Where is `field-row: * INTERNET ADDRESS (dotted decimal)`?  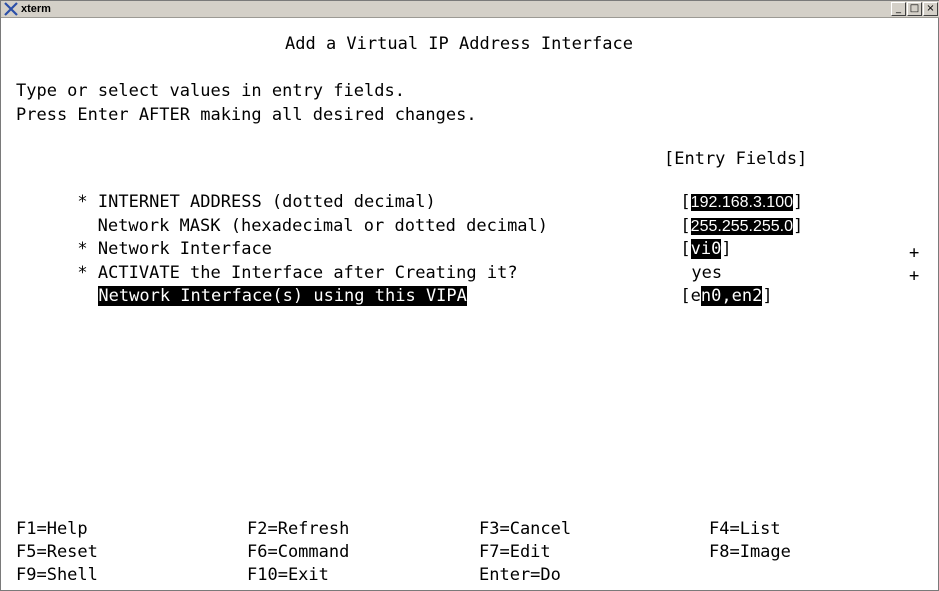 field-row: * INTERNET ADDRESS (dotted decimal) is located at coordinates (225, 192).